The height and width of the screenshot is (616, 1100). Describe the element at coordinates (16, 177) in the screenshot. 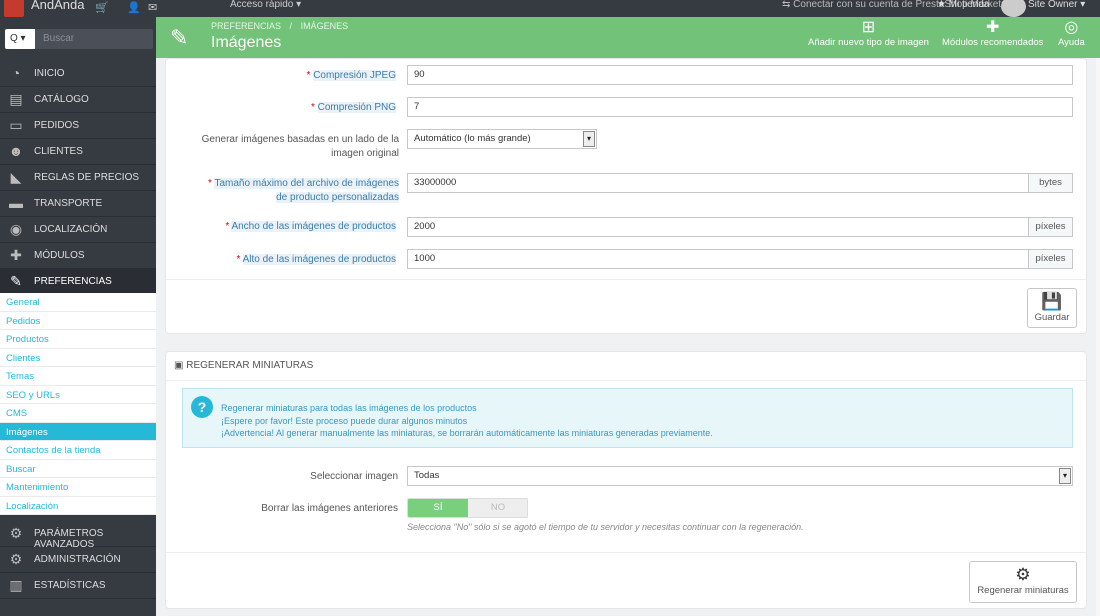

I see `tag-icon: ◣` at that location.